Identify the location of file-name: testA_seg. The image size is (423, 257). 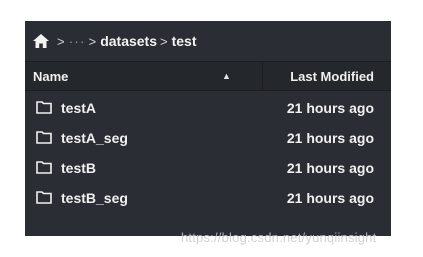
(94, 138).